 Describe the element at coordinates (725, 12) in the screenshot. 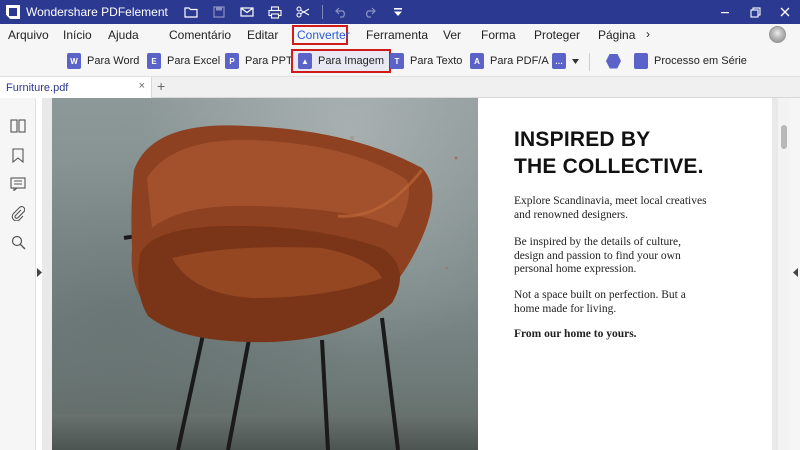

I see `minimize-icon` at that location.